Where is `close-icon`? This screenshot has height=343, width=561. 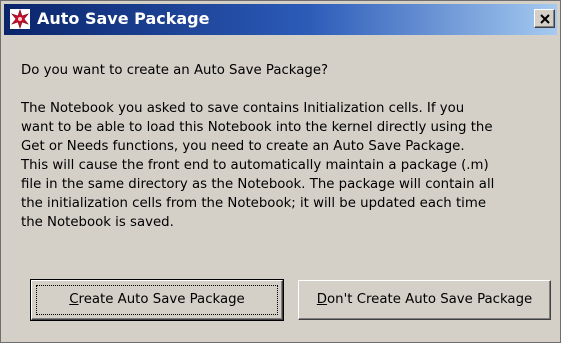 close-icon is located at coordinates (545, 19).